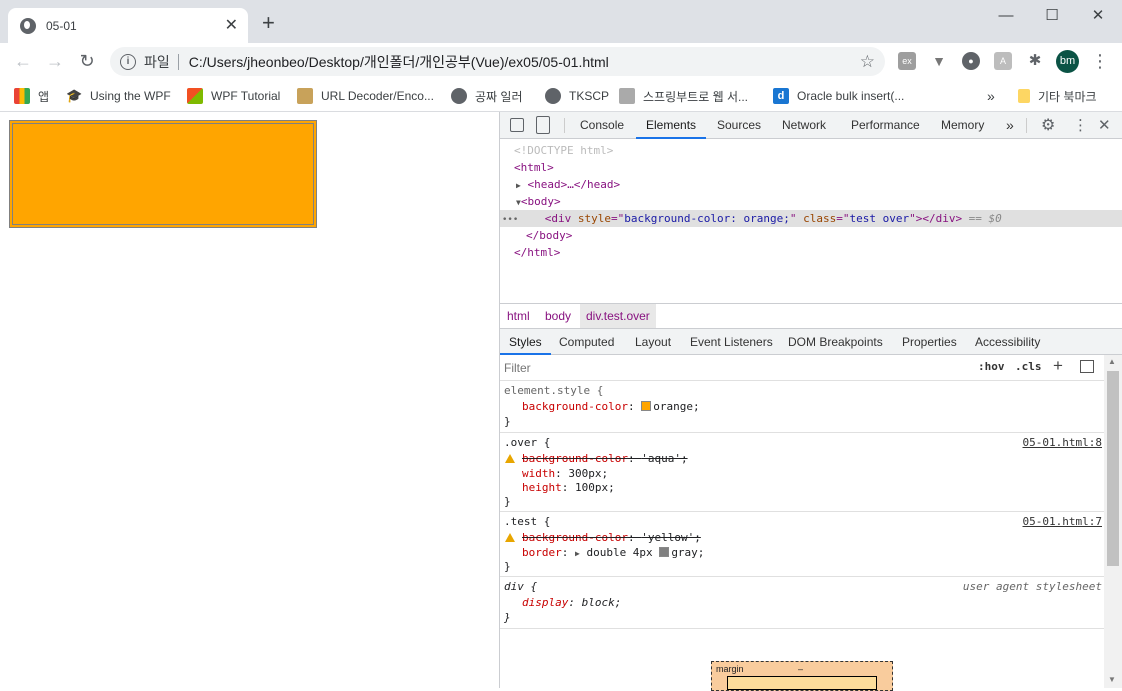 Image resolution: width=1122 pixels, height=691 pixels. Describe the element at coordinates (577, 96) in the screenshot. I see `bookmark-tkscp: TKSCP` at that location.